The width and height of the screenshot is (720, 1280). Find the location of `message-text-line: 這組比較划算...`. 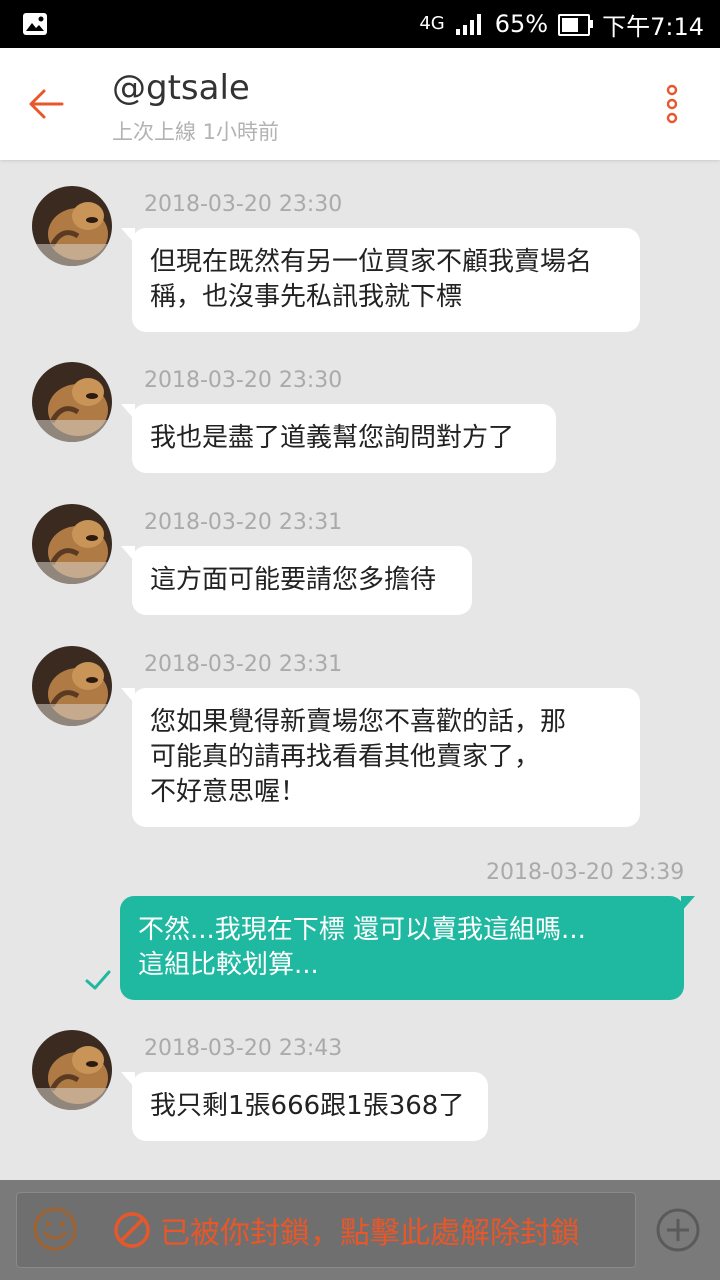

message-text-line: 這組比較划算... is located at coordinates (228, 965).